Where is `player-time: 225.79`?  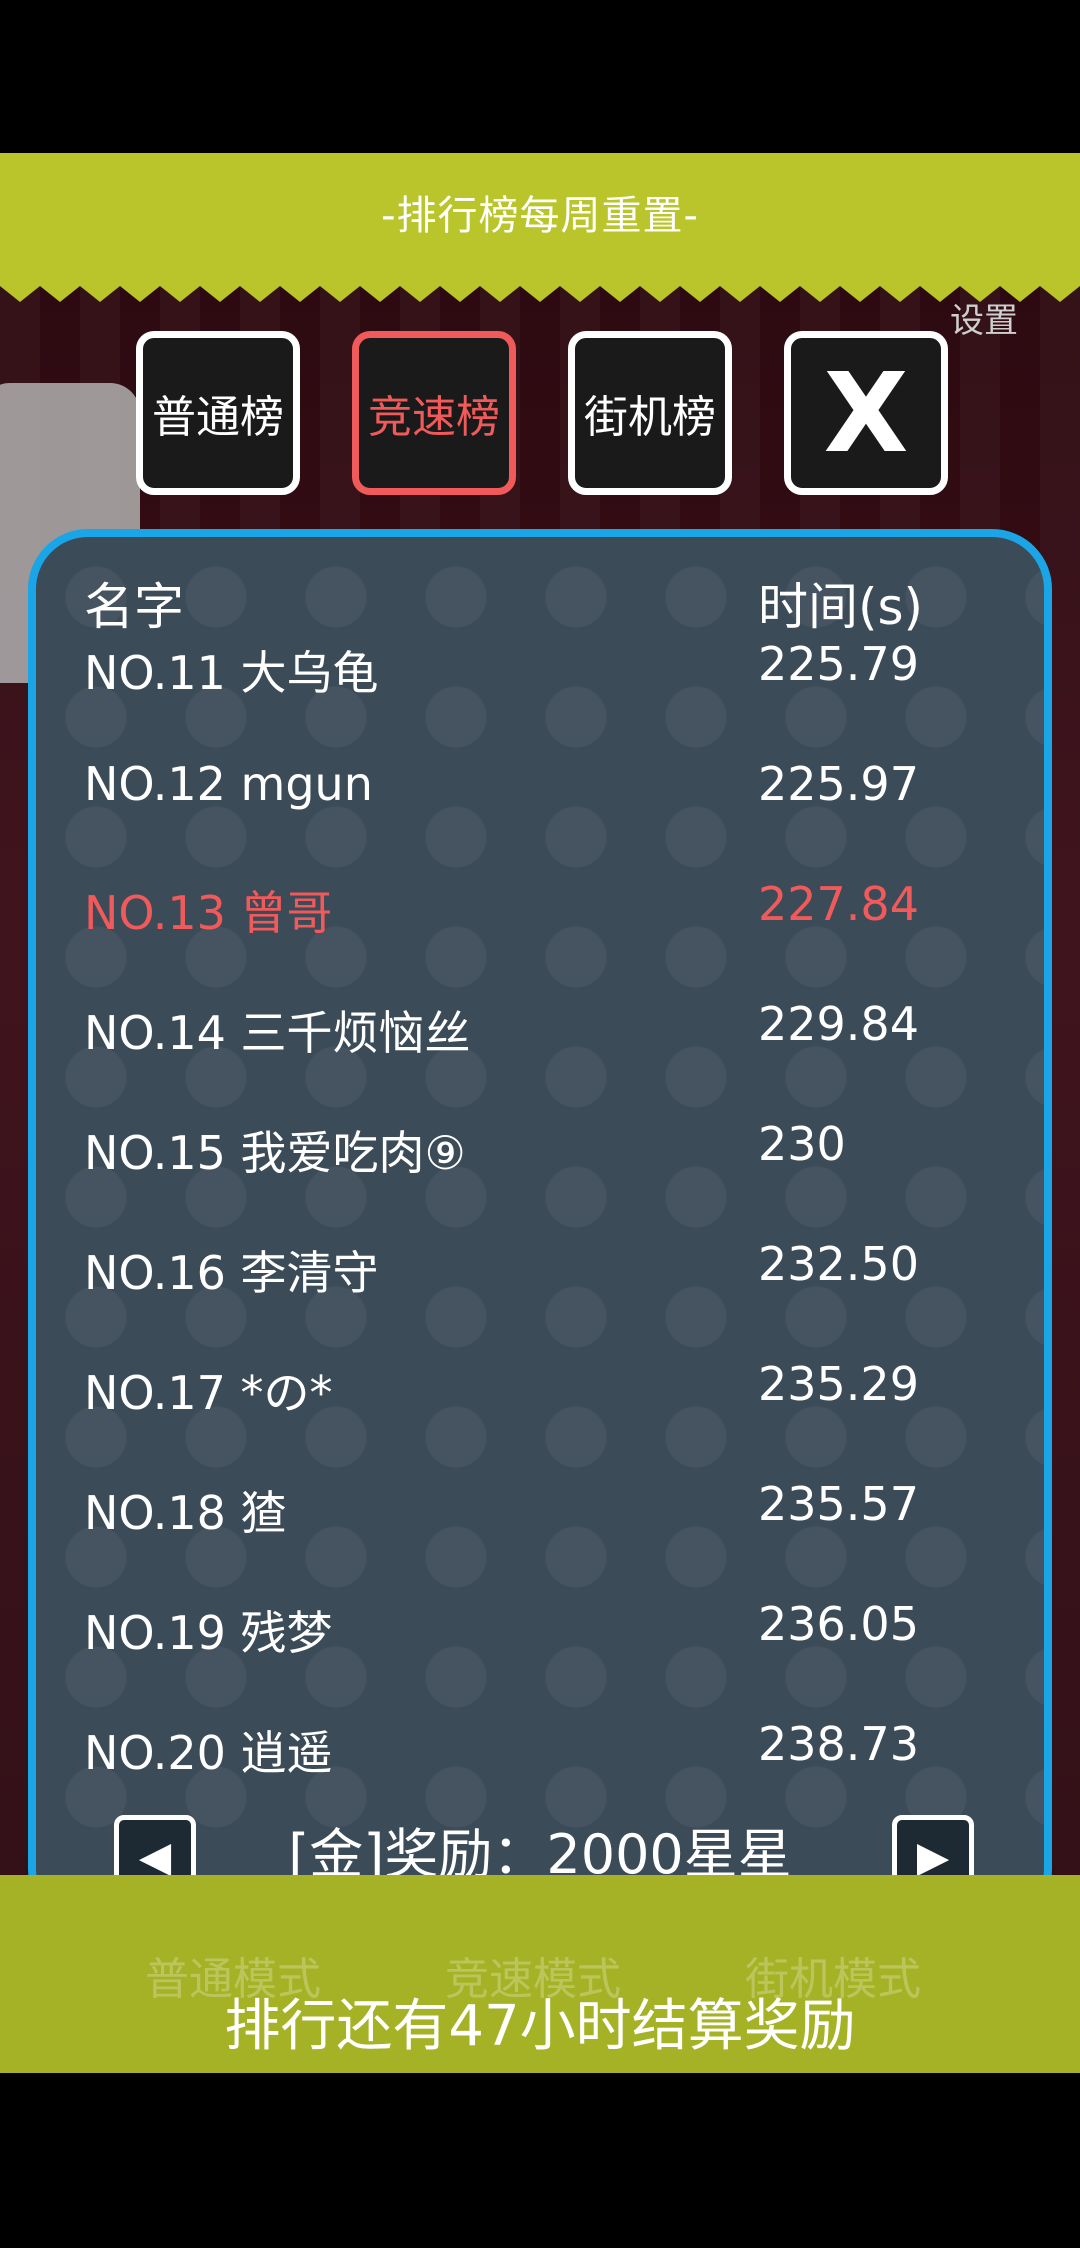 player-time: 225.79 is located at coordinates (838, 664).